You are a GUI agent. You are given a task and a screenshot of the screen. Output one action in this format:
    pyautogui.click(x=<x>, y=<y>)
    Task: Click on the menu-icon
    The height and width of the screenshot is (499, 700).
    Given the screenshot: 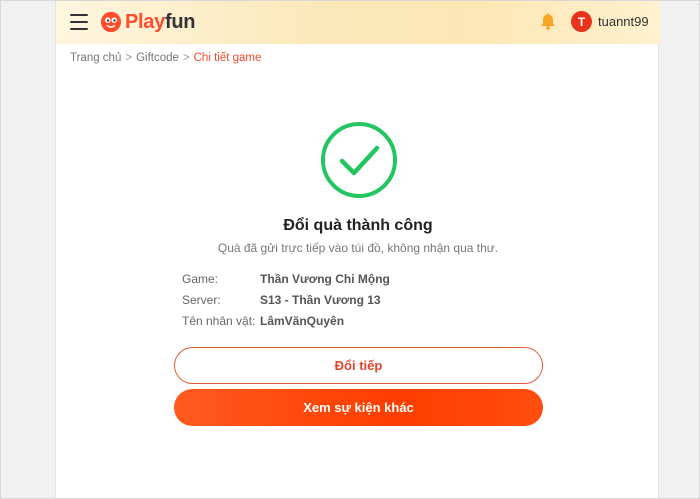 What is the action you would take?
    pyautogui.click(x=79, y=22)
    